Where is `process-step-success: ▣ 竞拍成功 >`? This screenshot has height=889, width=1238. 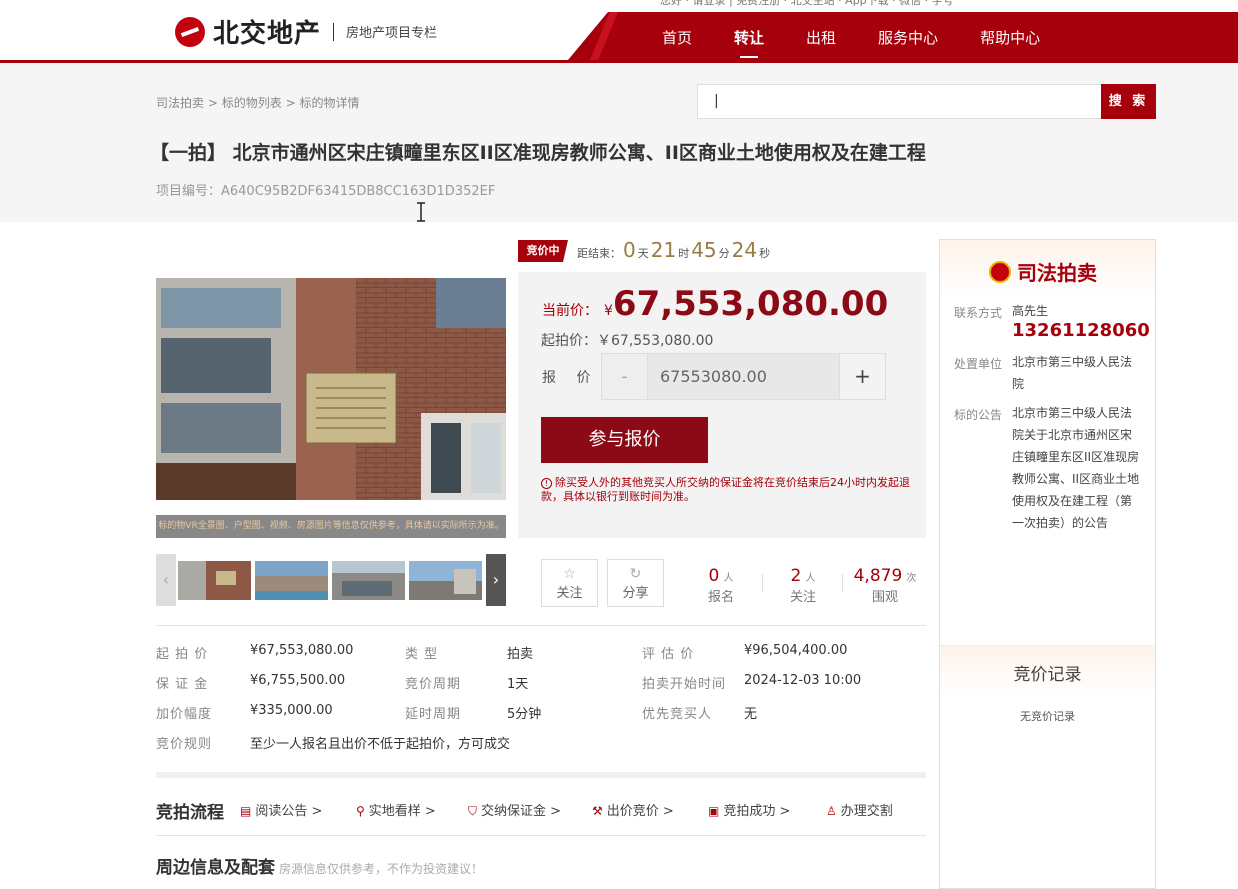 process-step-success: ▣ 竞拍成功 > is located at coordinates (749, 809).